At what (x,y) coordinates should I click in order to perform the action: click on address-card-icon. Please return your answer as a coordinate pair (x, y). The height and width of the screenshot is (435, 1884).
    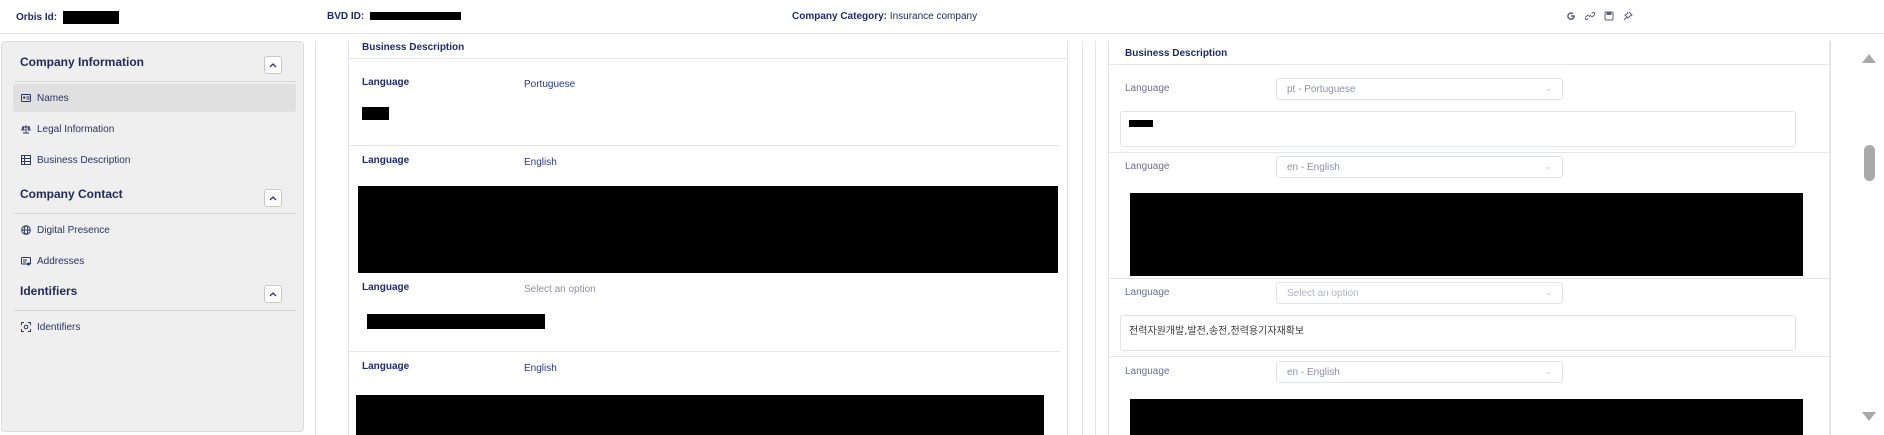
    Looking at the image, I should click on (26, 261).